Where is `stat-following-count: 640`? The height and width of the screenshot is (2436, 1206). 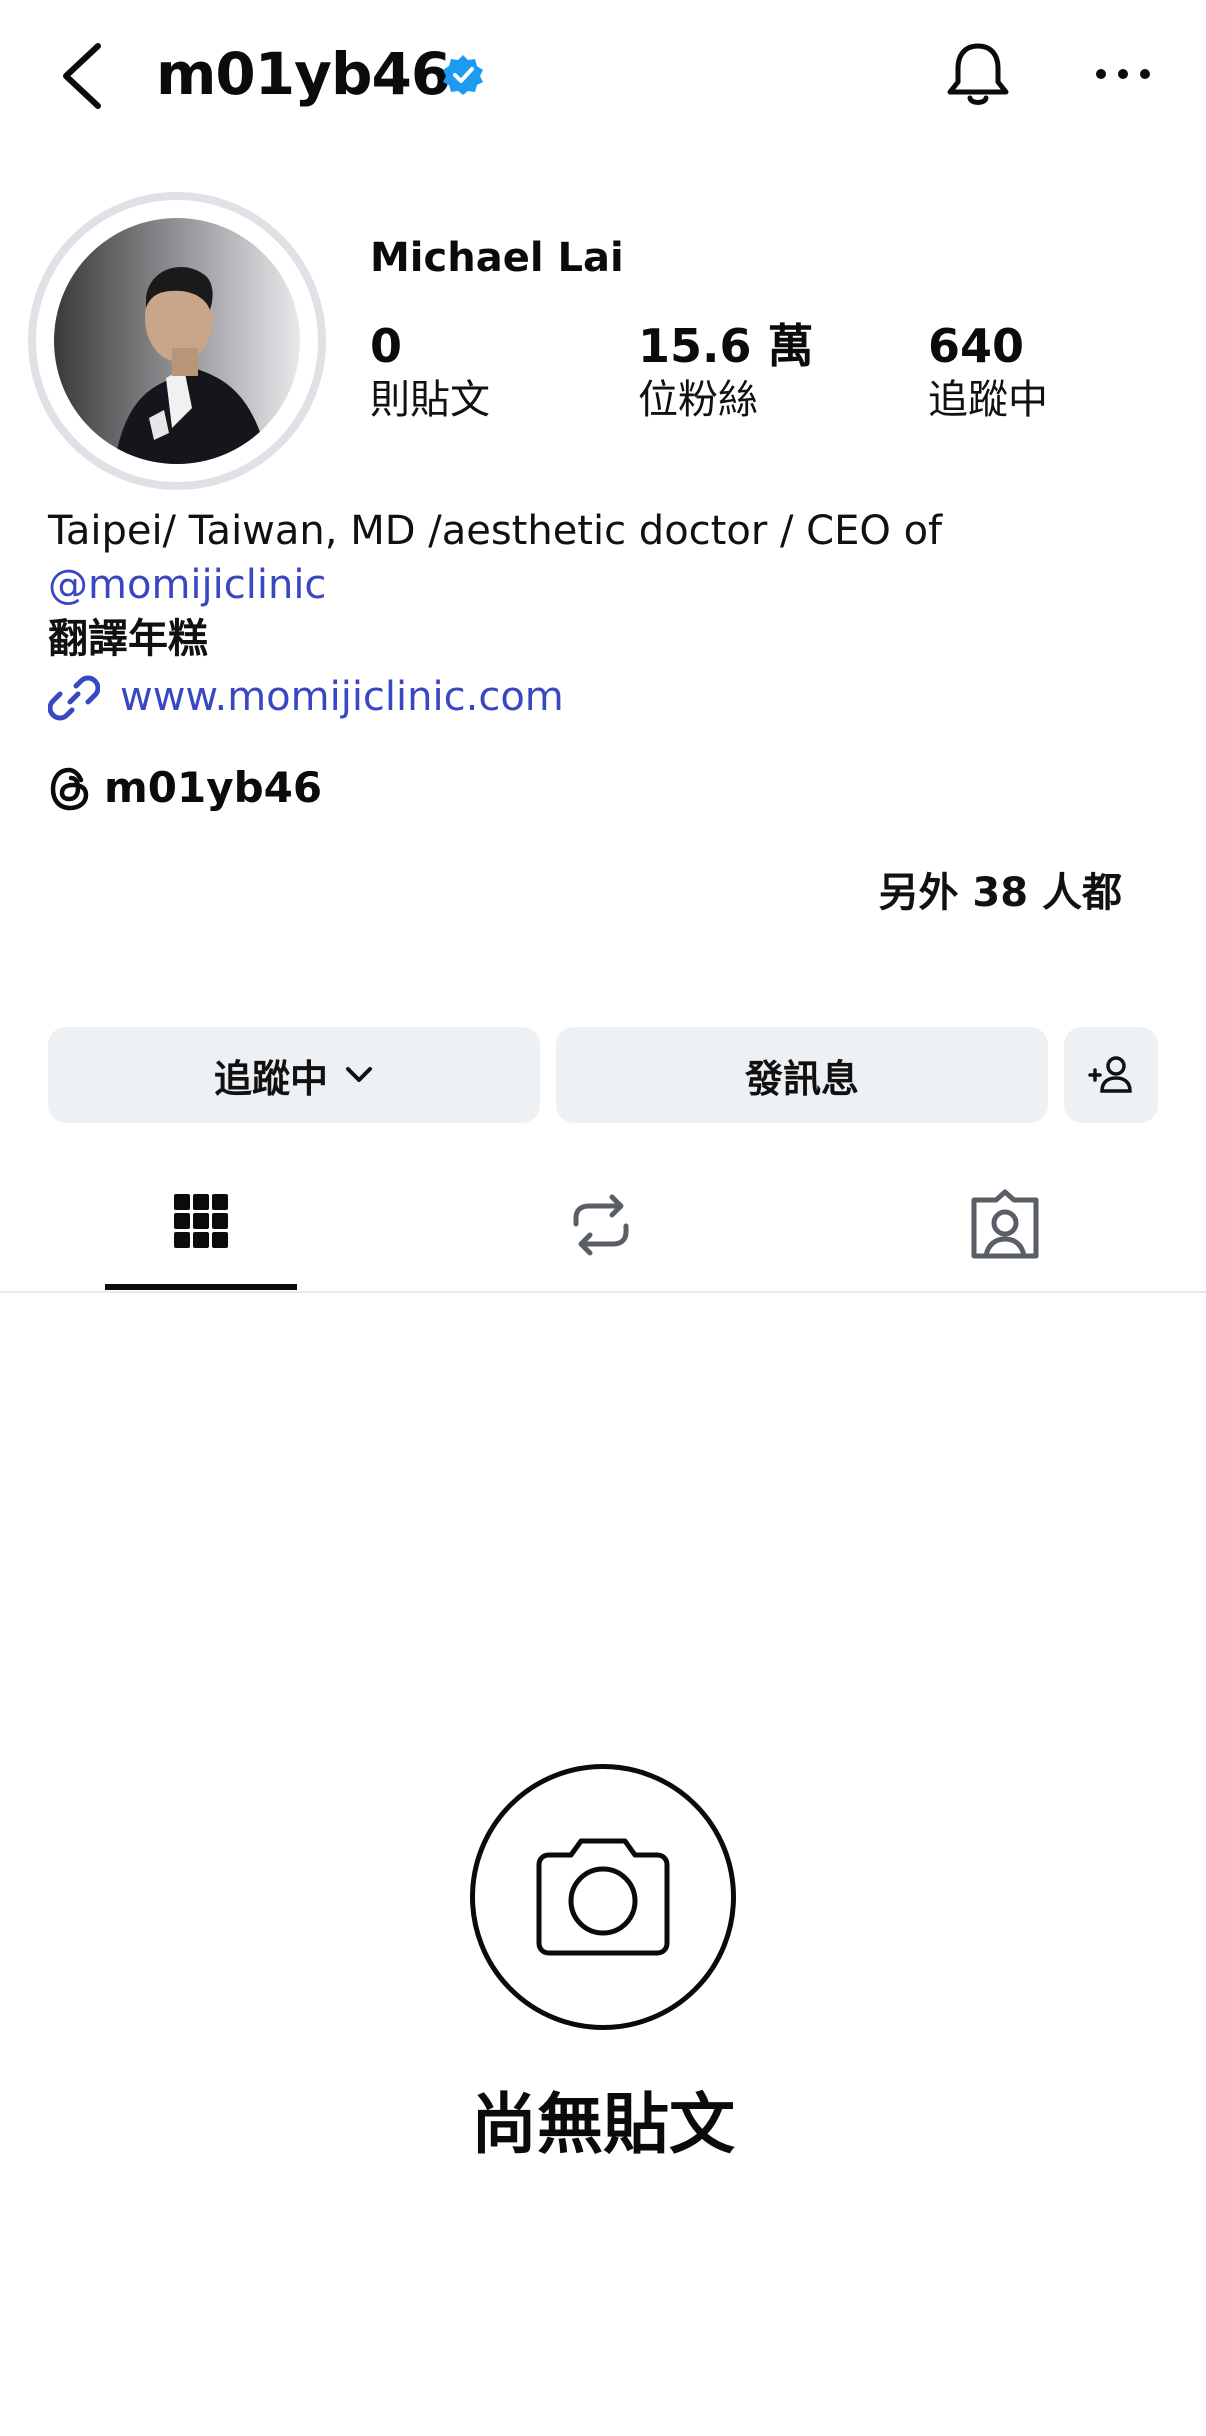
stat-following-count: 640 is located at coordinates (976, 346).